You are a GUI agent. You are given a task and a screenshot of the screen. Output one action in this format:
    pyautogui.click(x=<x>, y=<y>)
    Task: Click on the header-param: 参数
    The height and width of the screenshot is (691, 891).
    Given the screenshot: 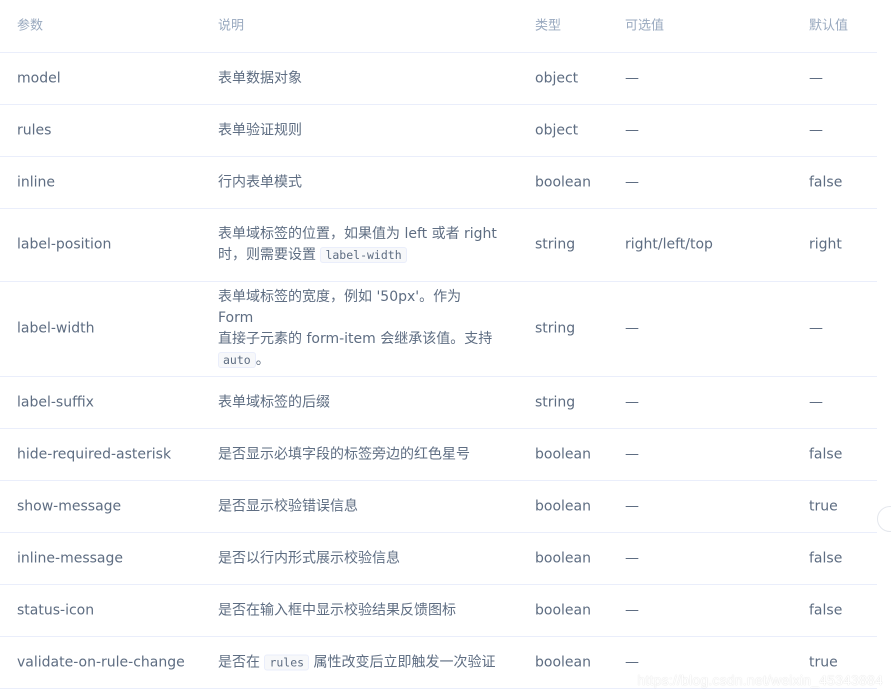 What is the action you would take?
    pyautogui.click(x=30, y=26)
    